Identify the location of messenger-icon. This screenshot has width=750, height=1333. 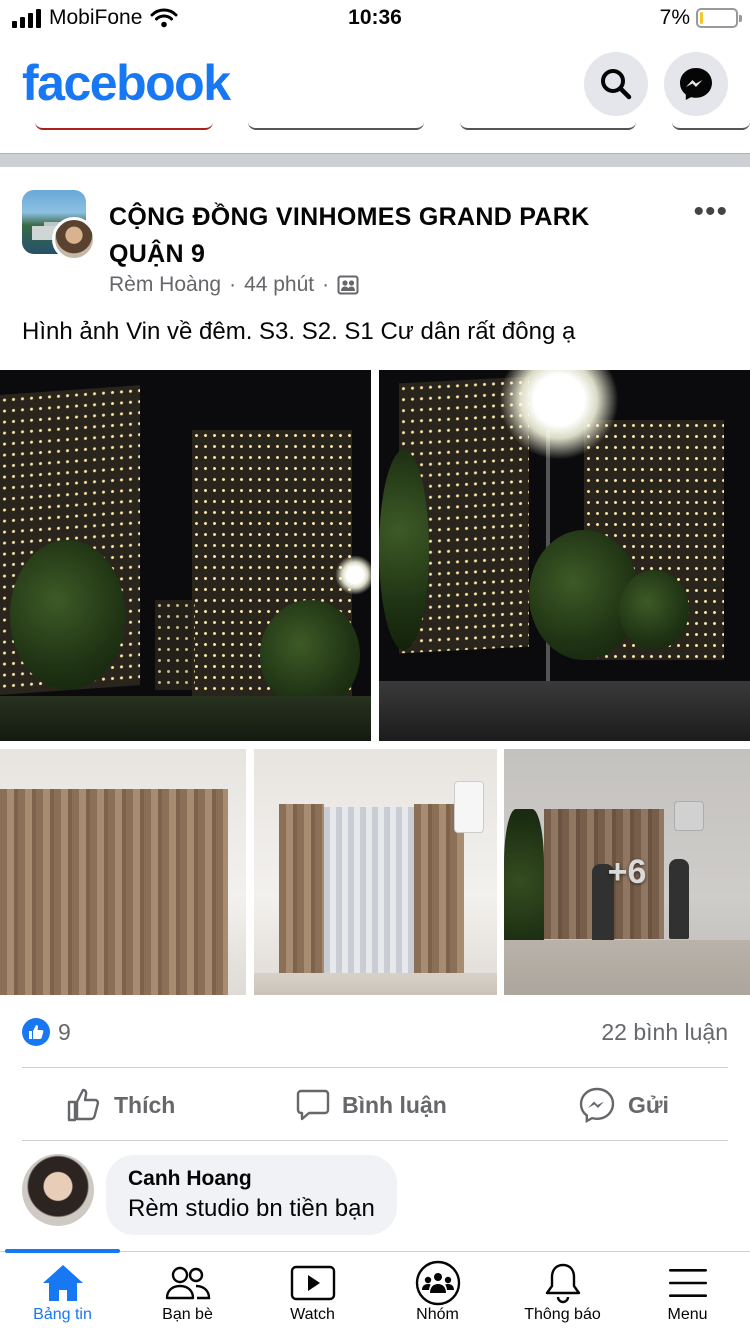
(696, 84).